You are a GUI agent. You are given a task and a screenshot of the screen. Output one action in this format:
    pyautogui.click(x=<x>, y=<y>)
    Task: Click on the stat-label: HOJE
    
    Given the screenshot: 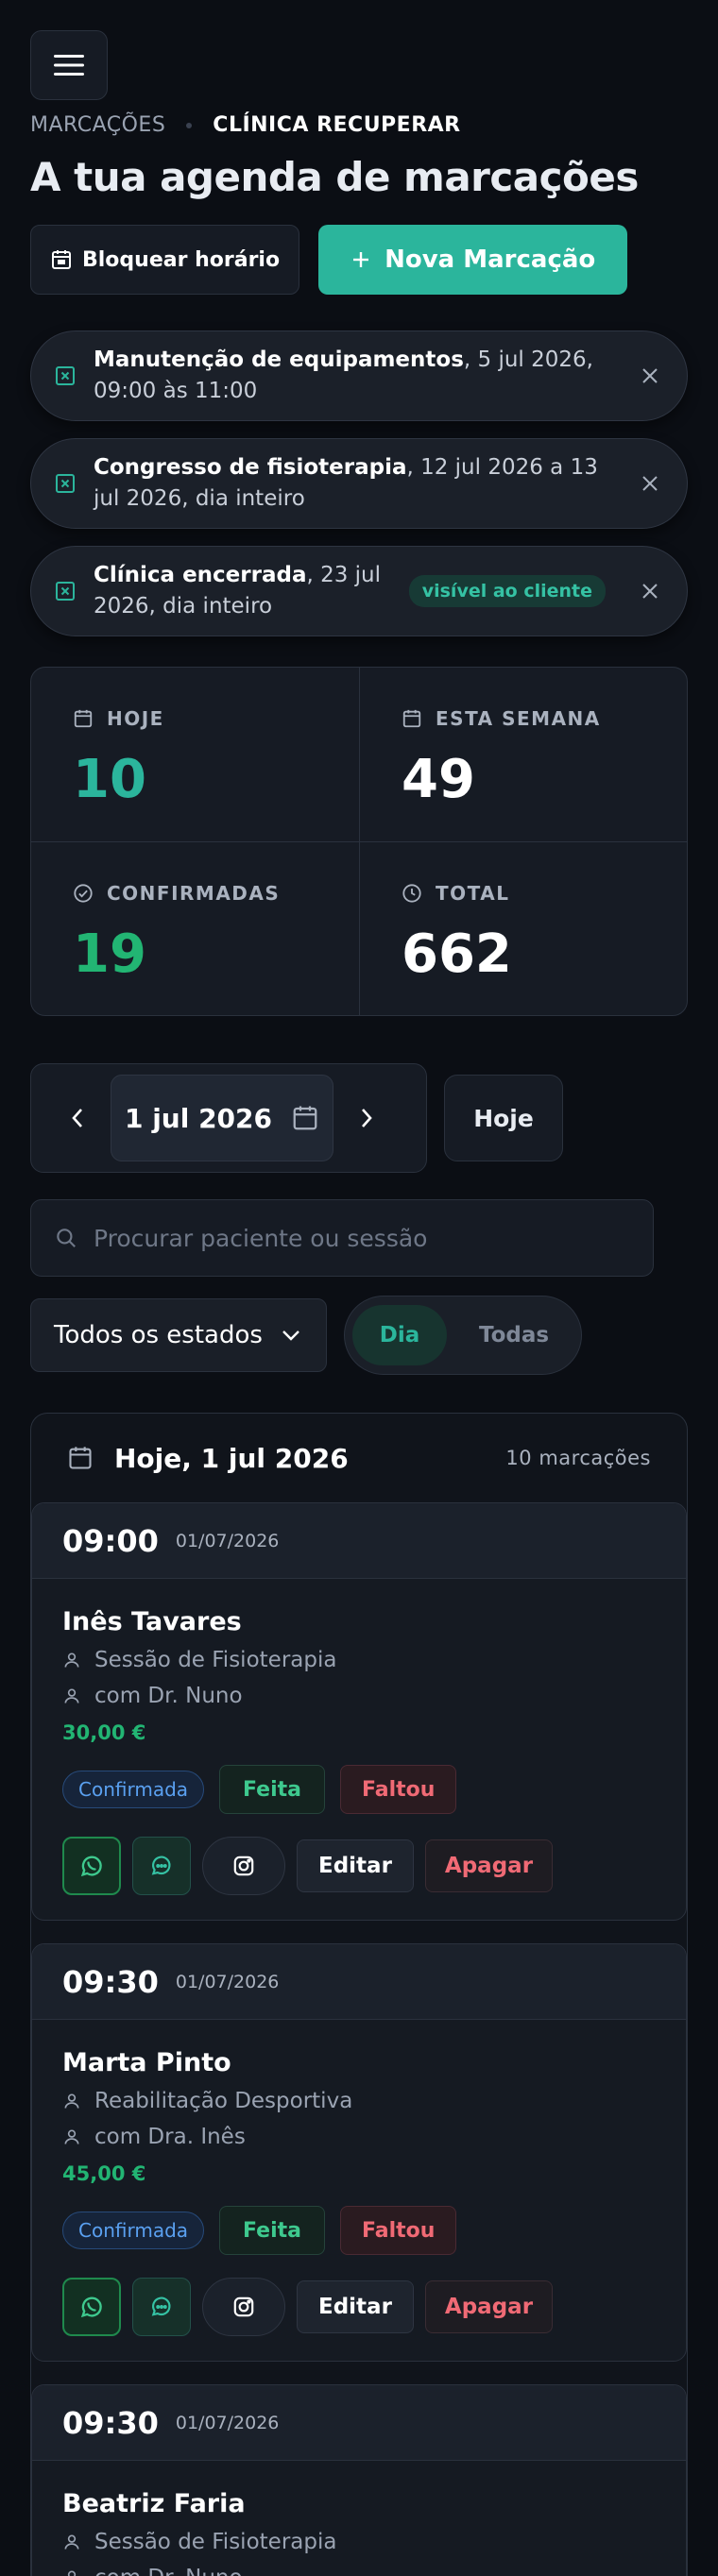 What is the action you would take?
    pyautogui.click(x=135, y=718)
    